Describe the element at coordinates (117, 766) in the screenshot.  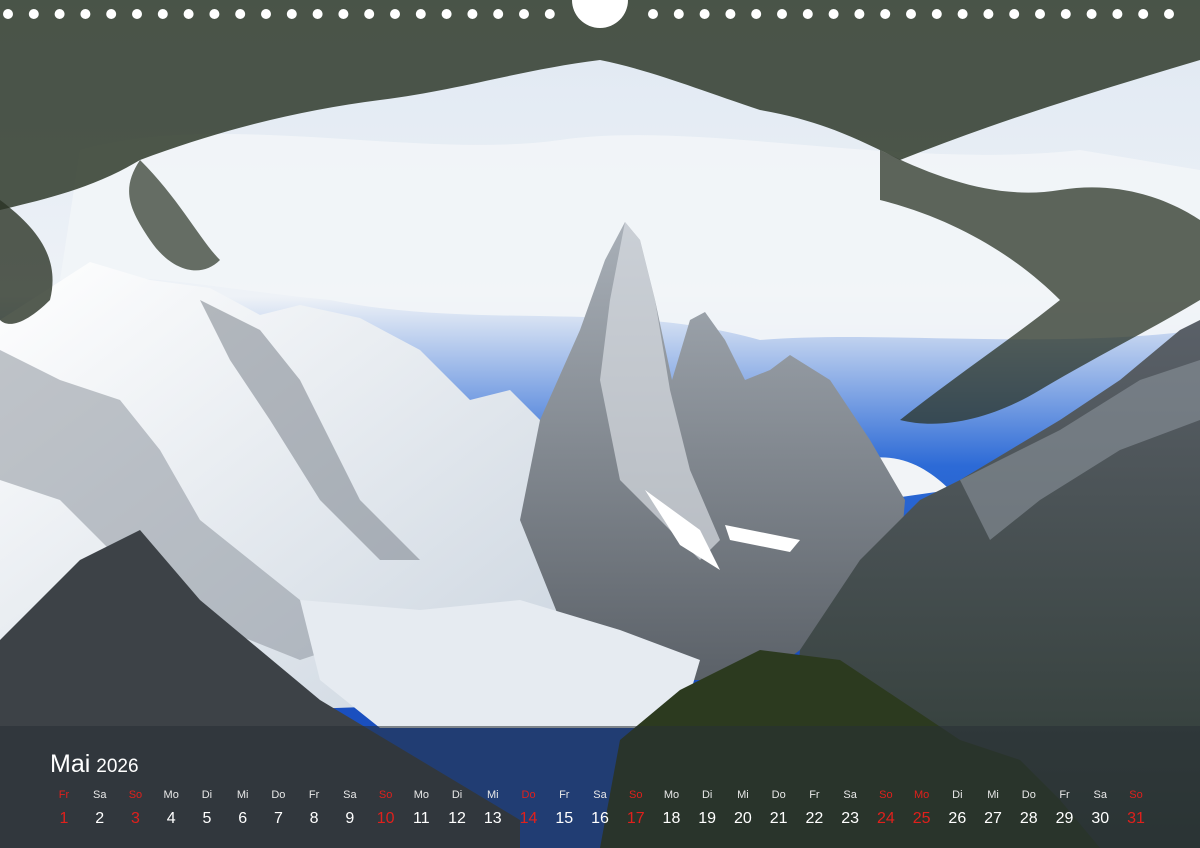
I see `year: 2026` at that location.